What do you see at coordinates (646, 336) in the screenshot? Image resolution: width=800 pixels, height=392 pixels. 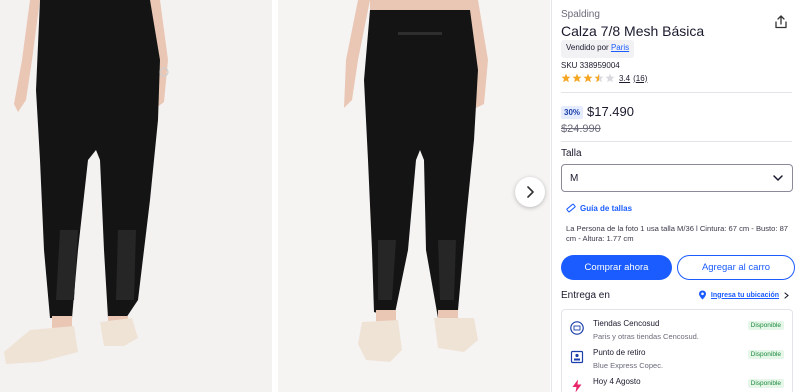 I see `delivery-option-subtitle: Paris y otras tiendas Cencosud.` at bounding box center [646, 336].